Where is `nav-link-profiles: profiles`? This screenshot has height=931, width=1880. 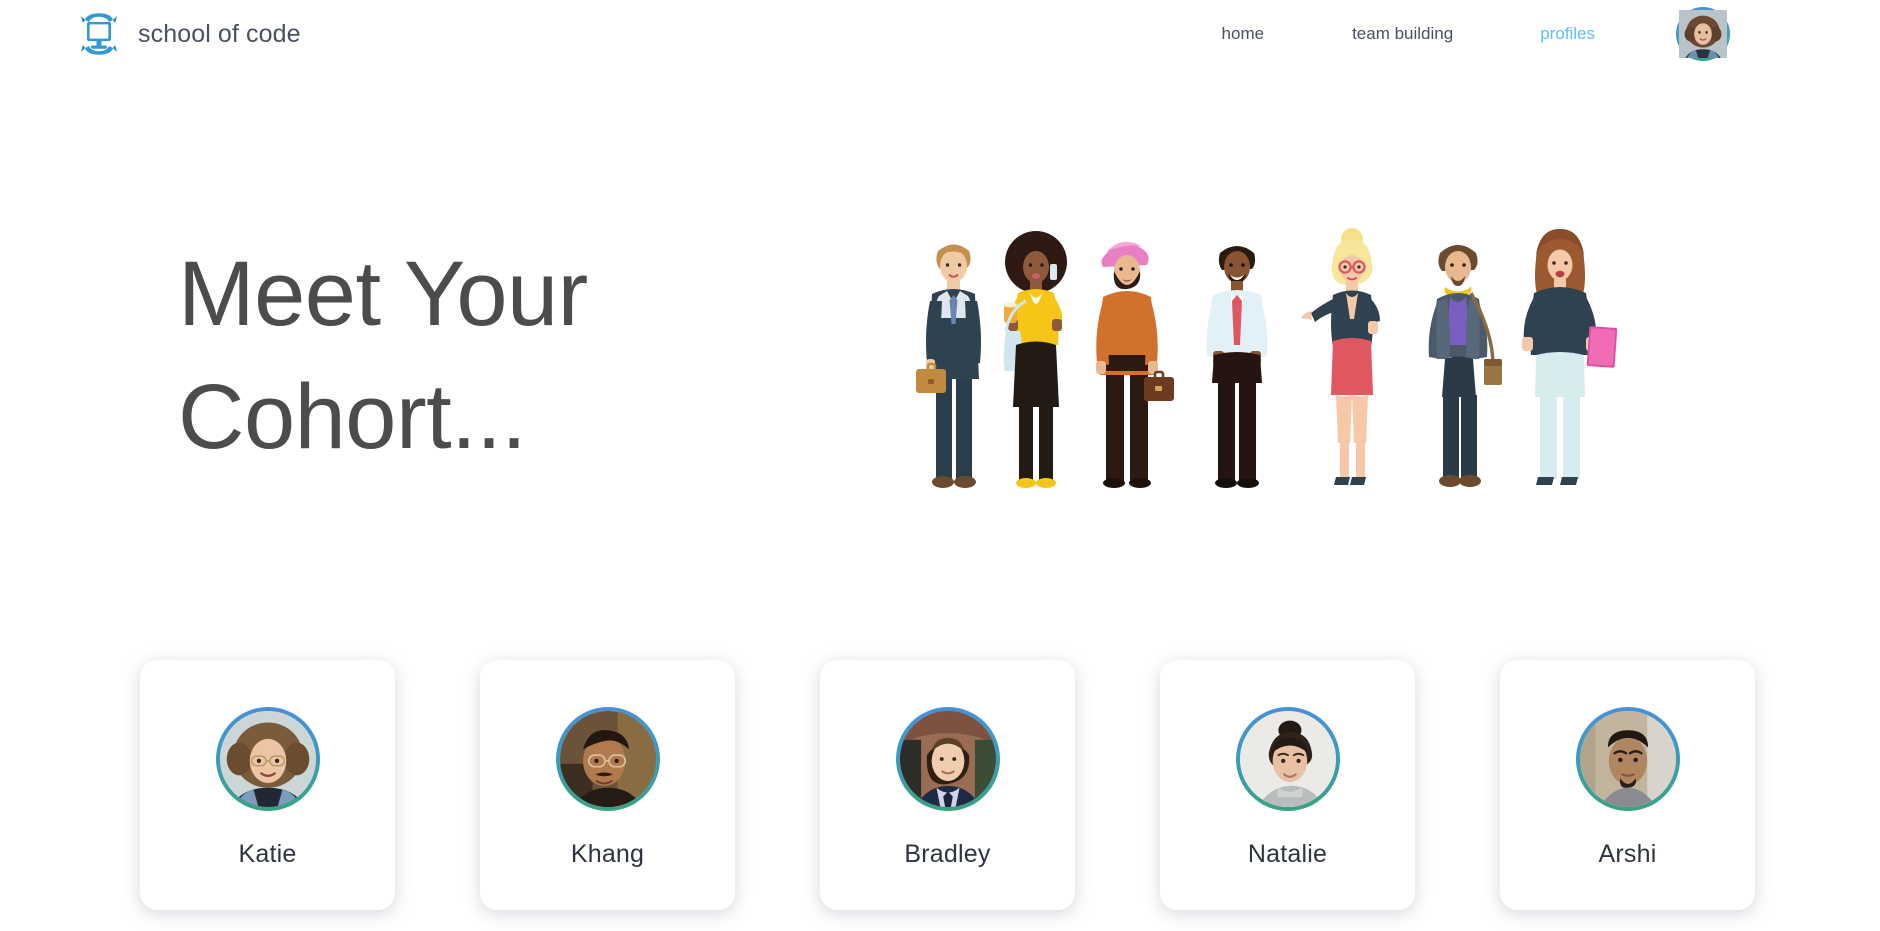 nav-link-profiles: profiles is located at coordinates (1567, 34).